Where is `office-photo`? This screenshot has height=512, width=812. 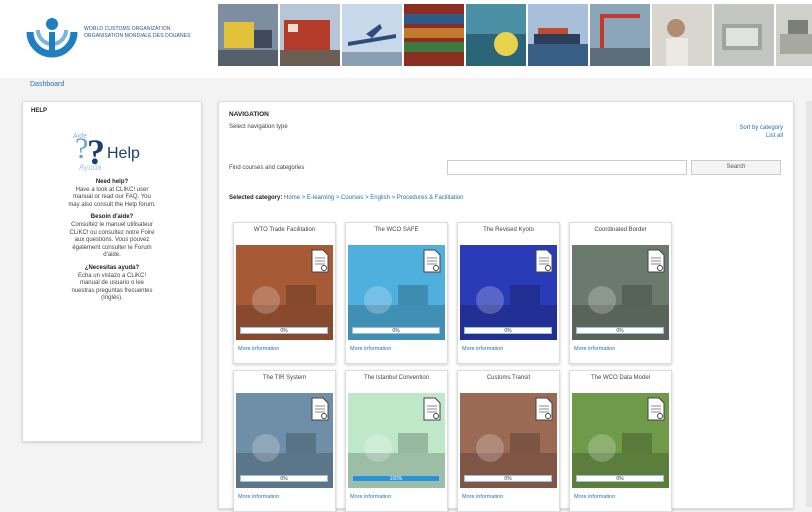
office-photo is located at coordinates (744, 35).